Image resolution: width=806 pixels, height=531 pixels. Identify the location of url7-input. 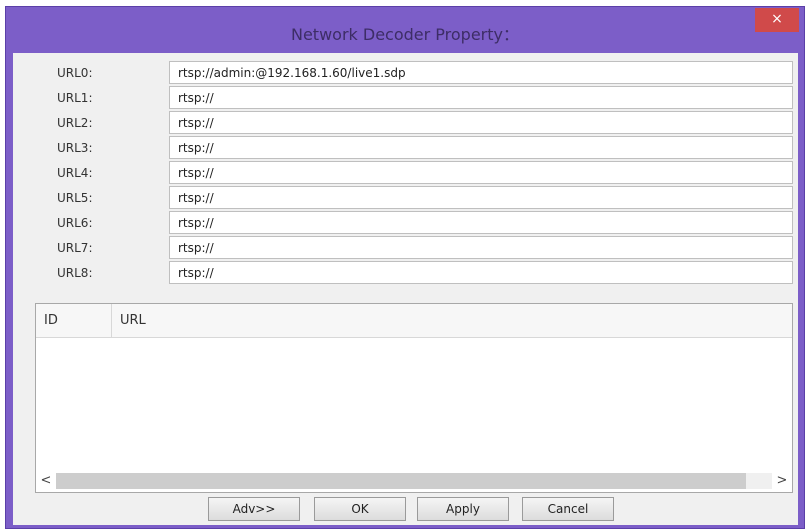
(481, 247).